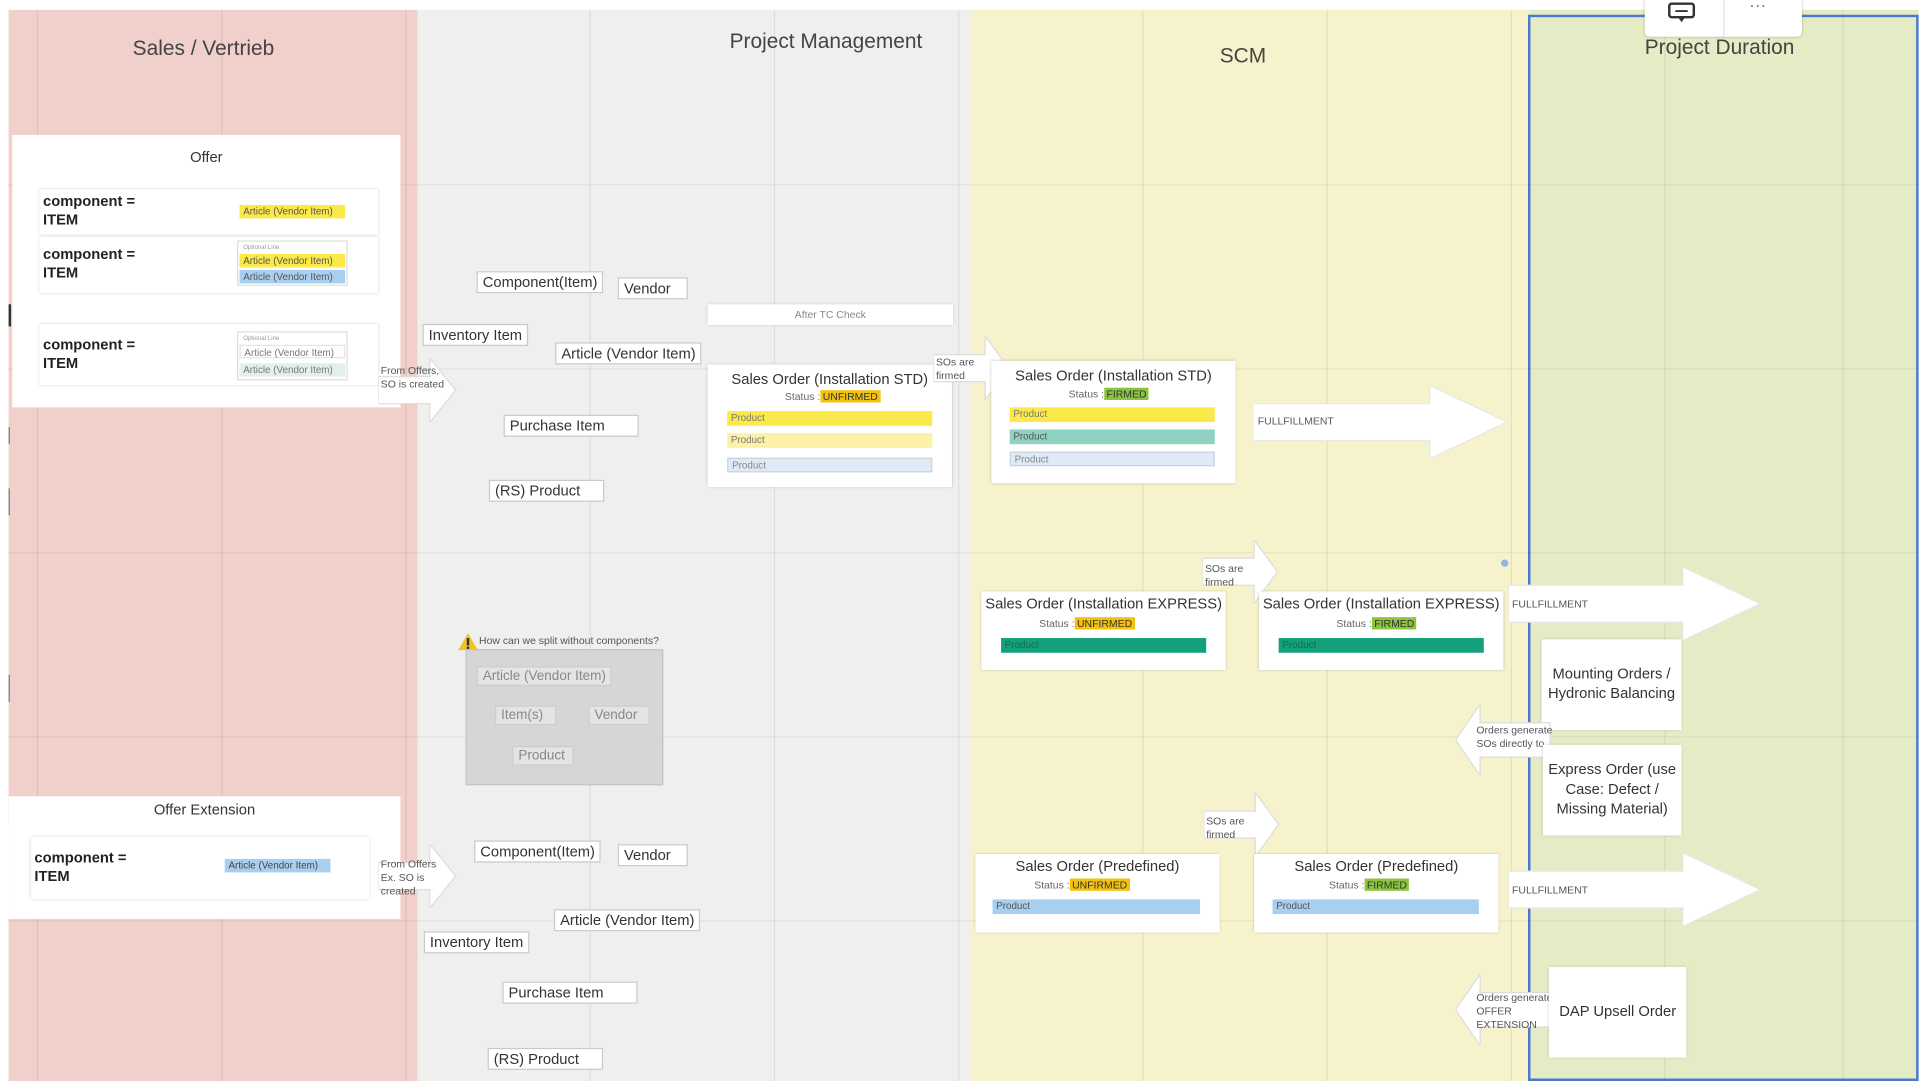  Describe the element at coordinates (826, 41) in the screenshot. I see `lane-title-project-management: Project Management` at that location.